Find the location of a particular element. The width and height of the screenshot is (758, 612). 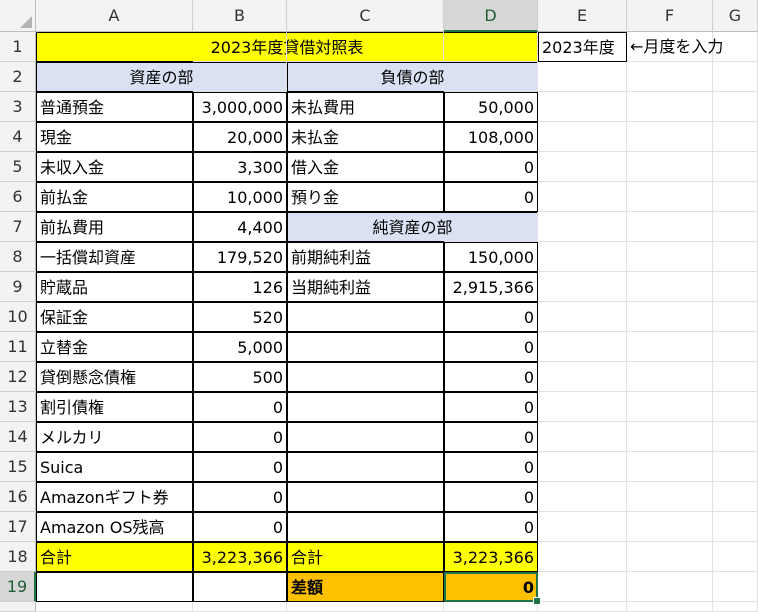

net-asset-value-cell: 150,000 is located at coordinates (491, 257).